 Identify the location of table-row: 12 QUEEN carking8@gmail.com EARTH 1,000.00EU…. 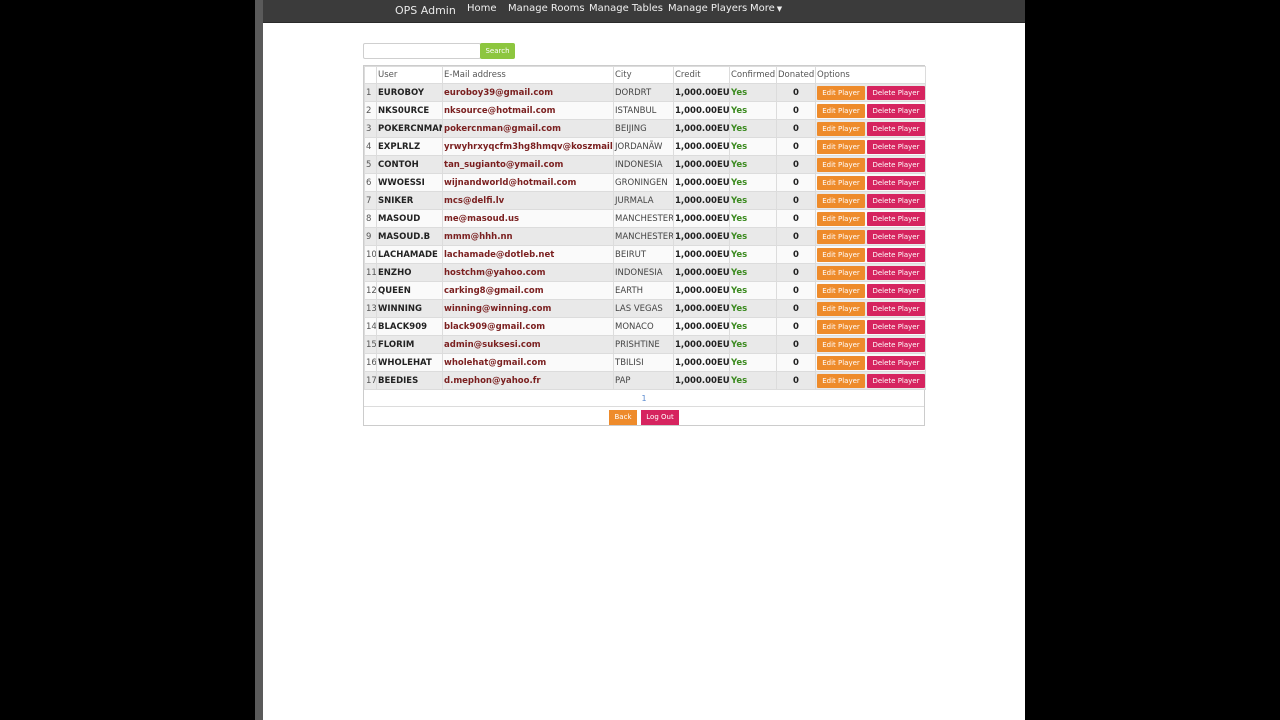
(645, 290).